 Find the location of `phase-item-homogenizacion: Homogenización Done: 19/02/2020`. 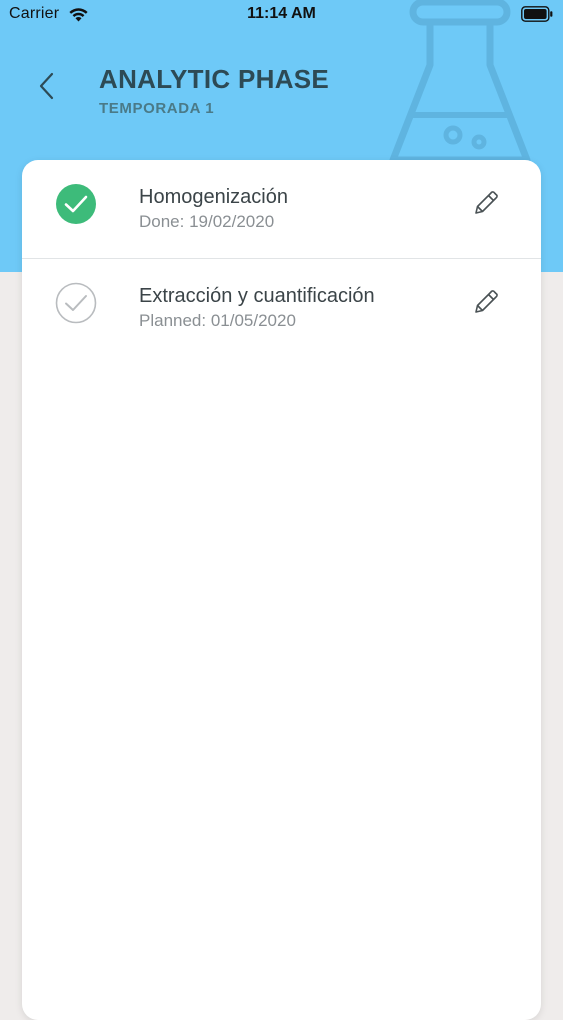

phase-item-homogenizacion: Homogenización Done: 19/02/2020 is located at coordinates (281, 209).